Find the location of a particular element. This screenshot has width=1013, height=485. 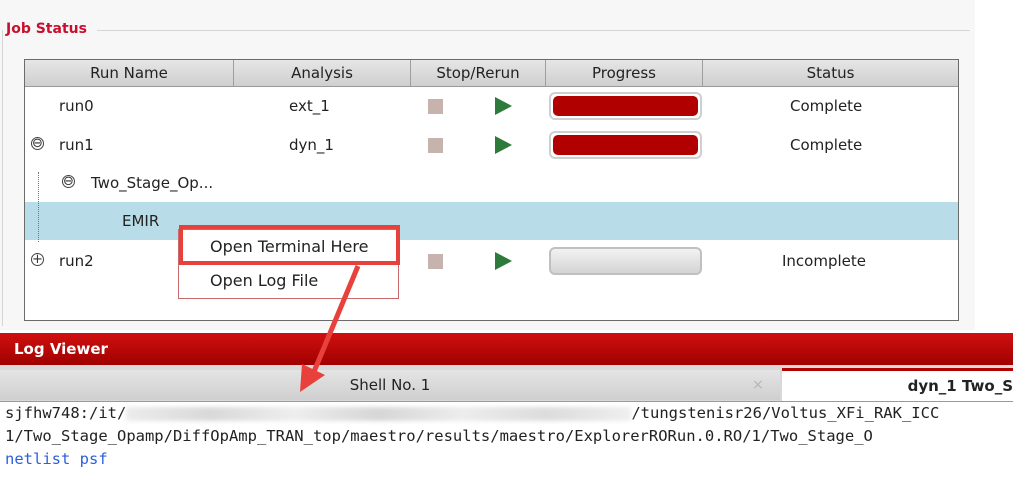

log-viewer-title: Log Viewer is located at coordinates (61, 349).